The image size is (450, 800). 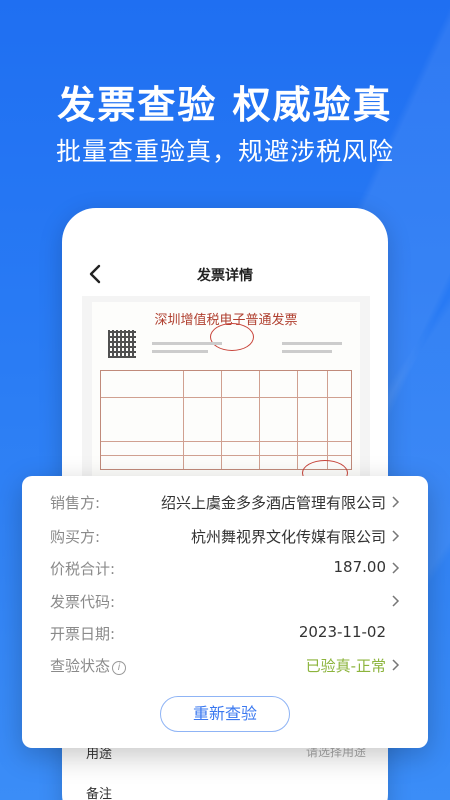 I want to click on invoice-code-row: 发票代码:, so click(x=225, y=601).